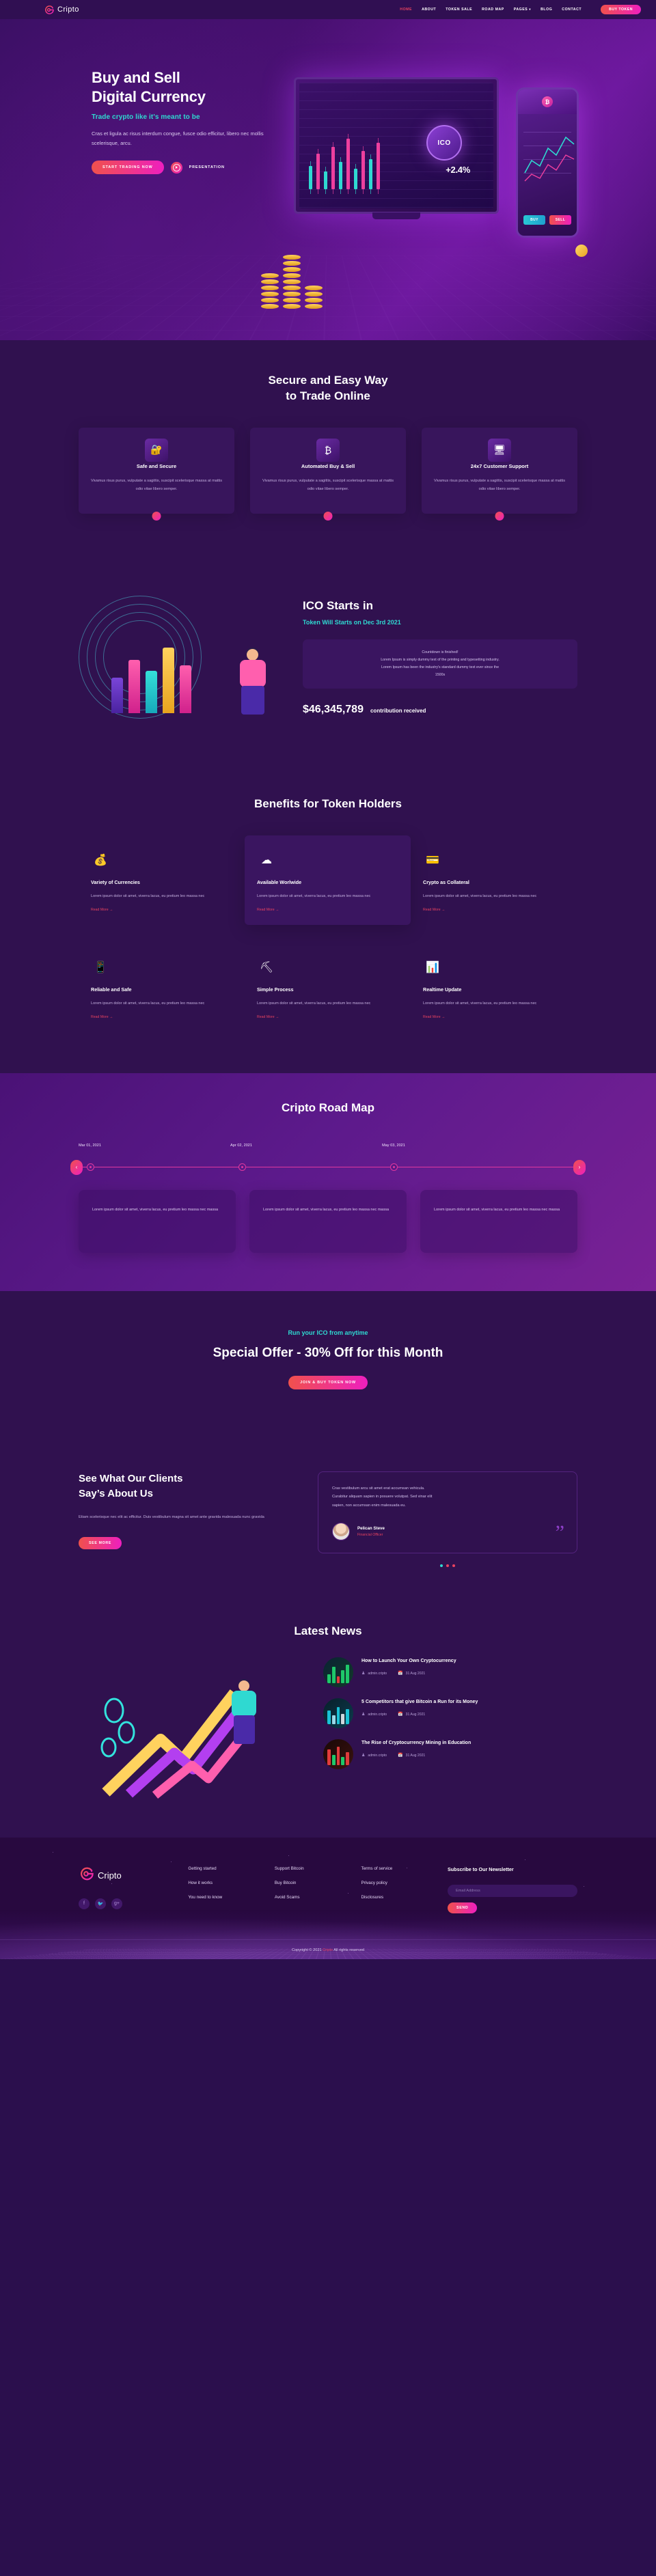 The width and height of the screenshot is (656, 2576). What do you see at coordinates (499, 466) in the screenshot?
I see `feature-card-title: 24x7 Customer Support` at bounding box center [499, 466].